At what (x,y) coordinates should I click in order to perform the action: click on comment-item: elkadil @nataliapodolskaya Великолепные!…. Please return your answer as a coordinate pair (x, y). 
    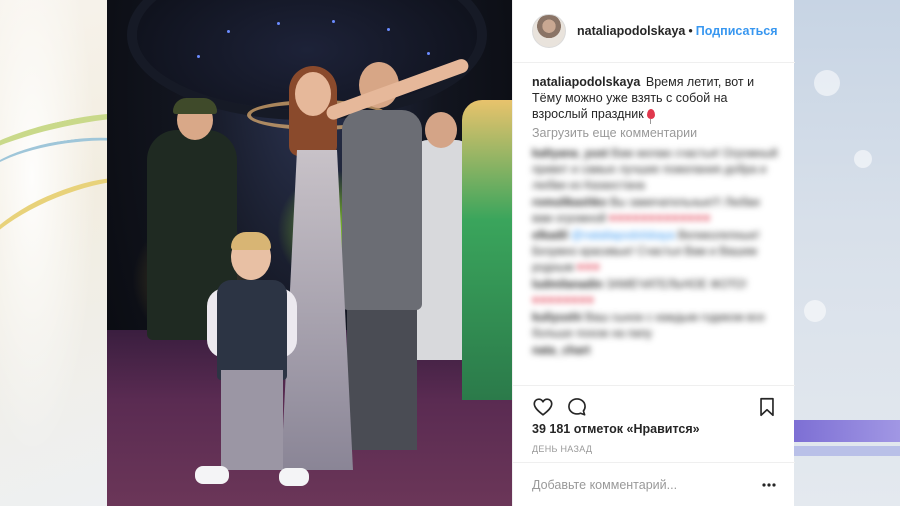
    Looking at the image, I should click on (657, 252).